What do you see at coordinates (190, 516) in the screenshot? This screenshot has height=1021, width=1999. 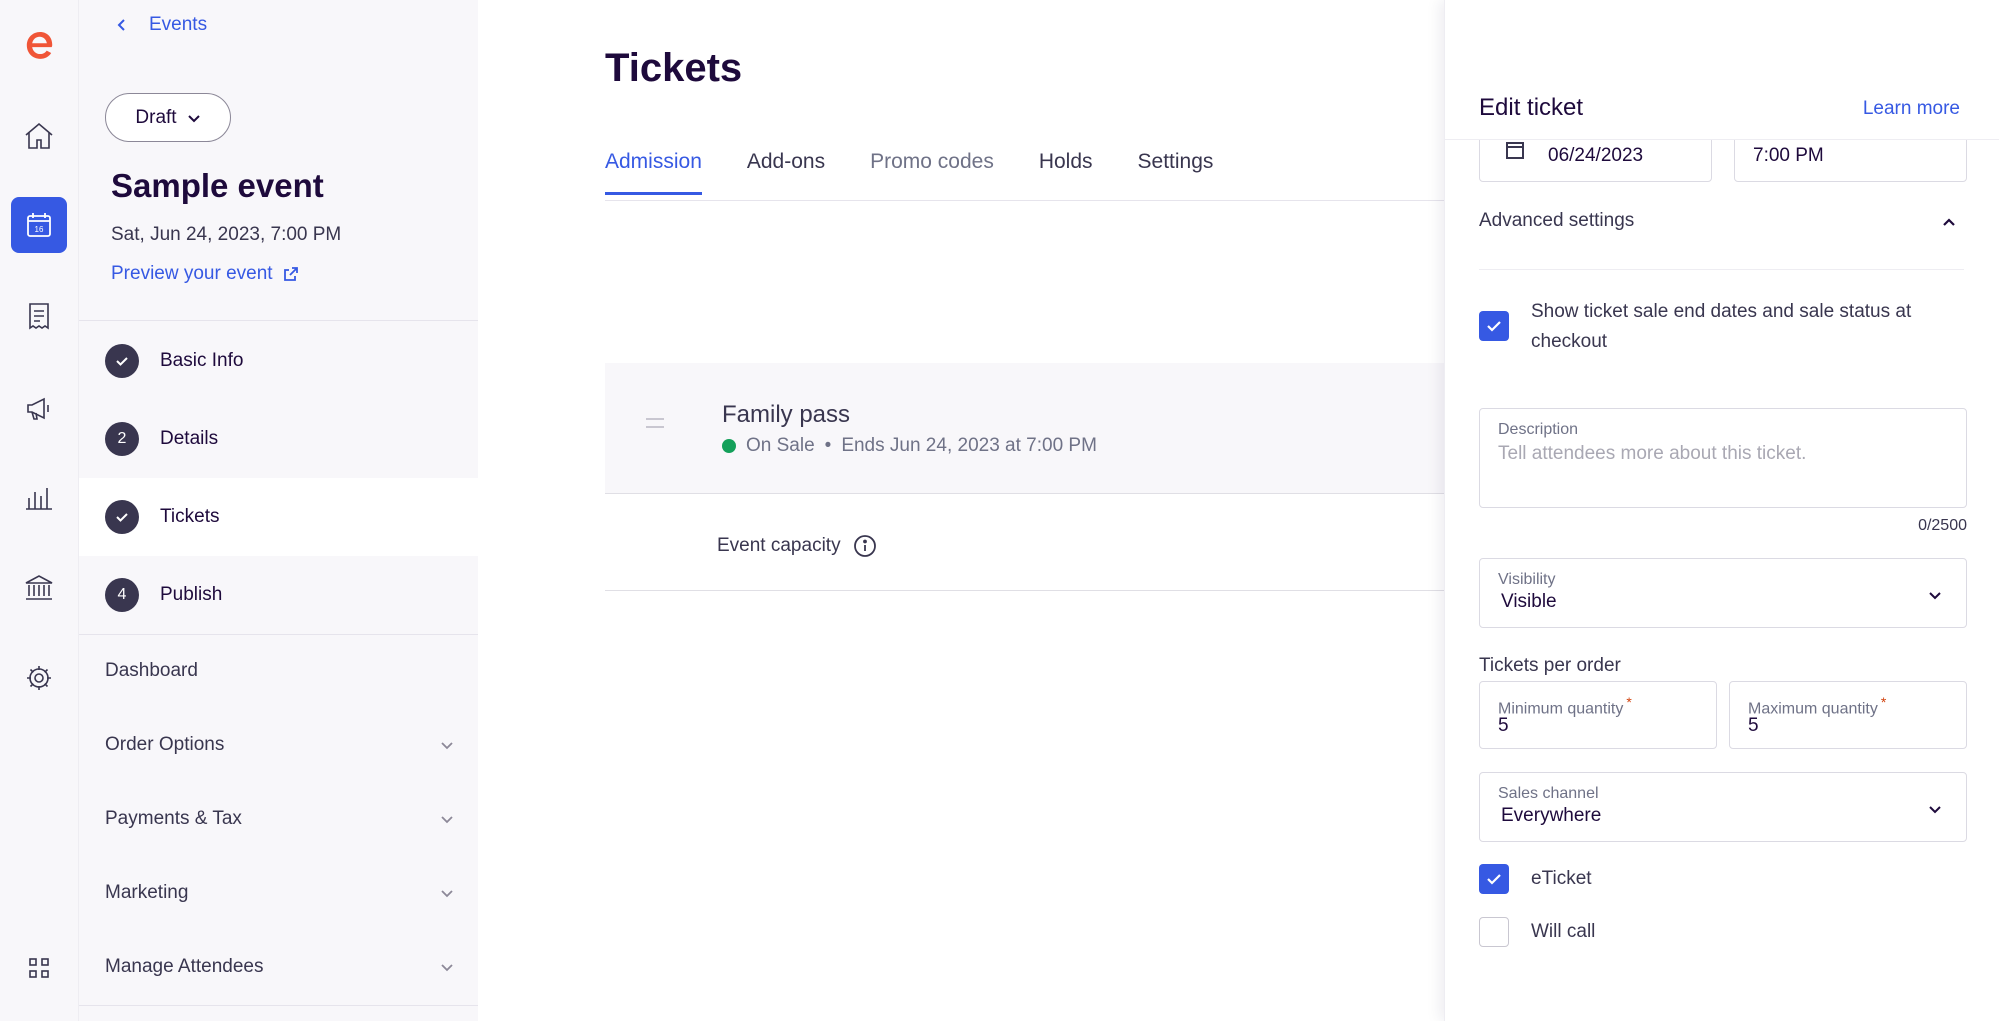 I see `step-label: Tickets` at bounding box center [190, 516].